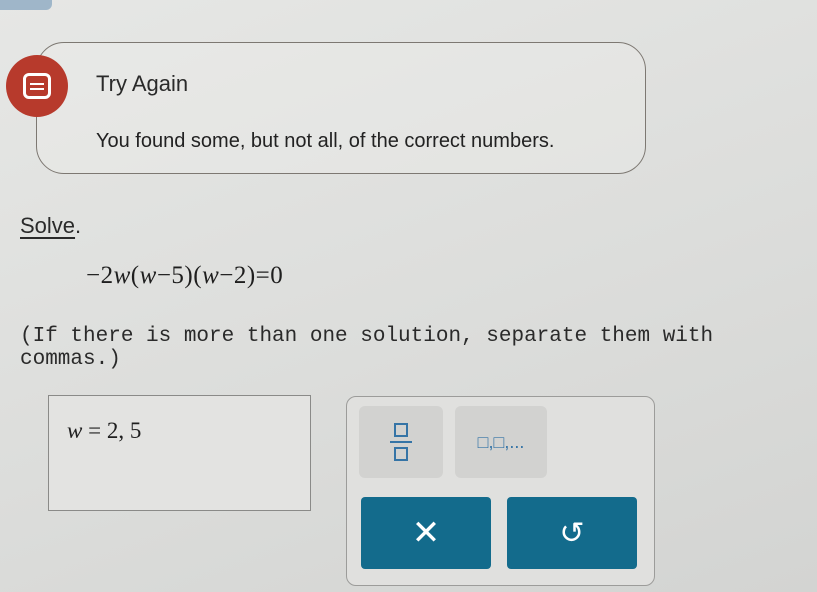 This screenshot has height=592, width=817. I want to click on solve-prompt: Solve., so click(50, 226).